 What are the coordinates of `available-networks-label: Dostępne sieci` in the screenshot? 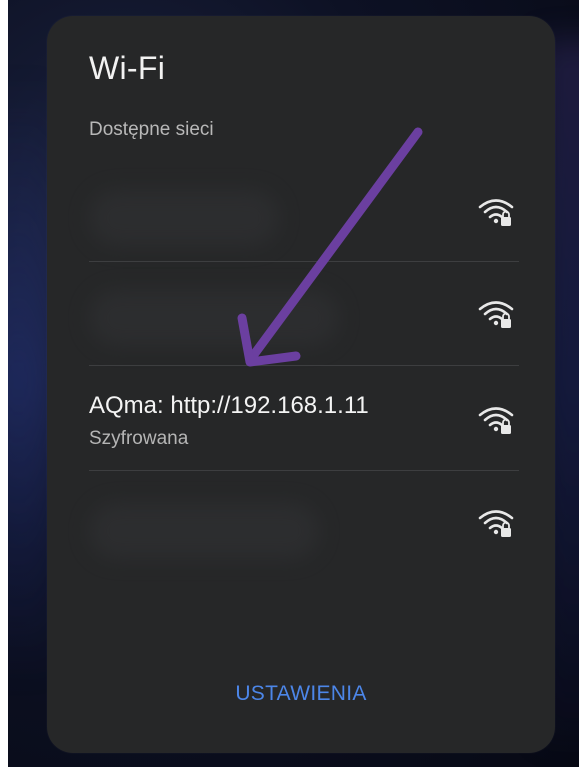 It's located at (151, 129).